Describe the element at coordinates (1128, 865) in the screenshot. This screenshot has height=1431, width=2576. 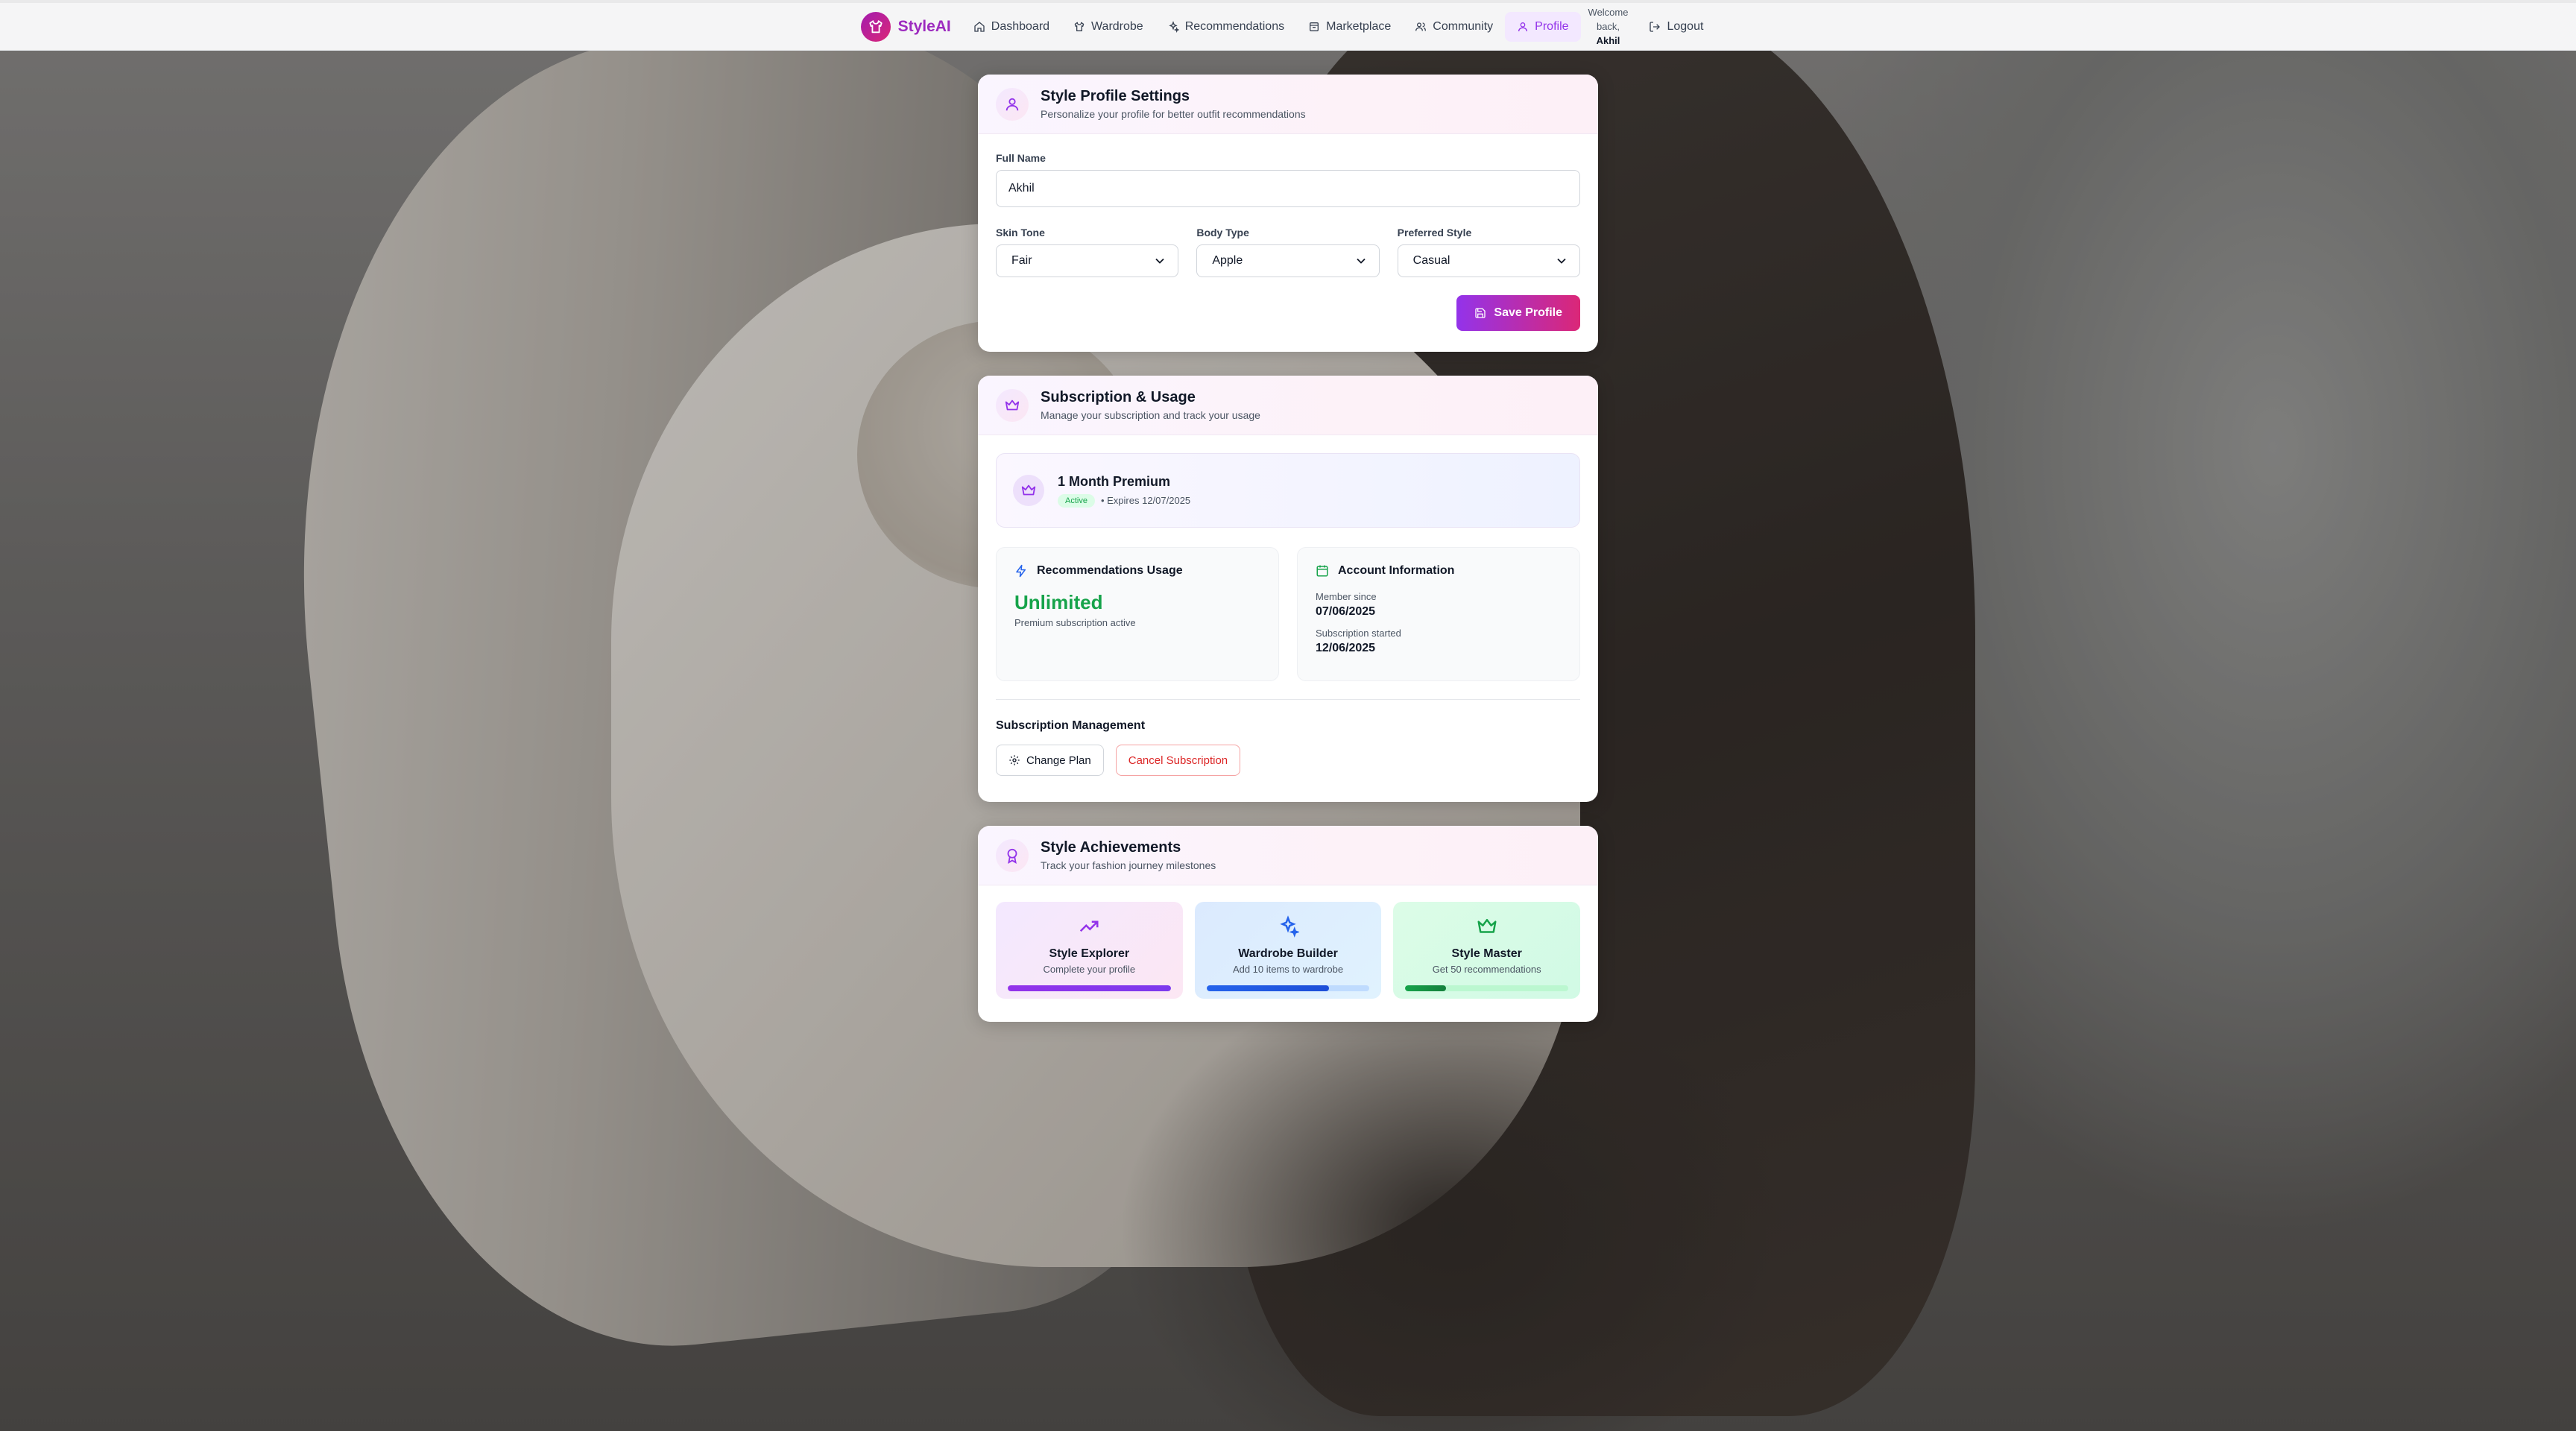
I see `card-subtitle: Track your fashion journey milestones` at that location.